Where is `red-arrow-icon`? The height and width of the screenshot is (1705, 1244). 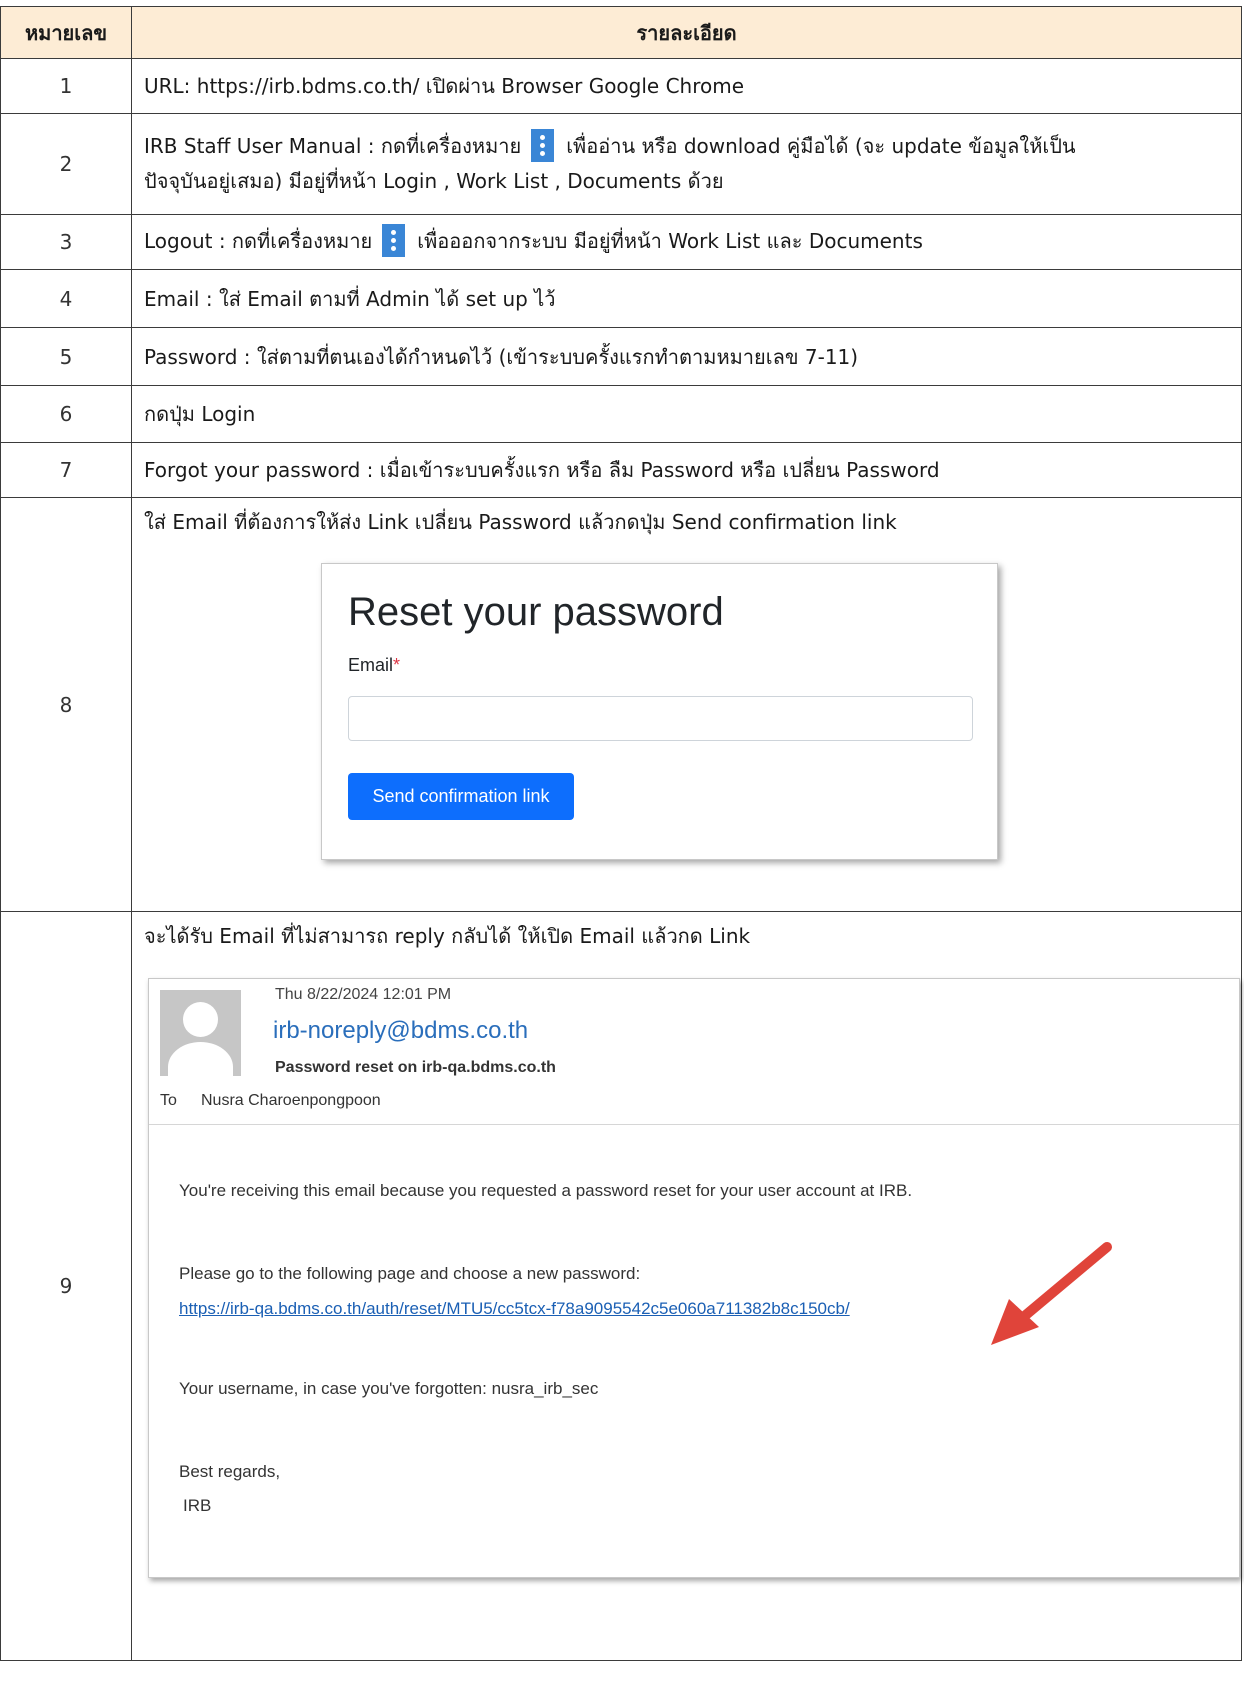
red-arrow-icon is located at coordinates (1051, 1293).